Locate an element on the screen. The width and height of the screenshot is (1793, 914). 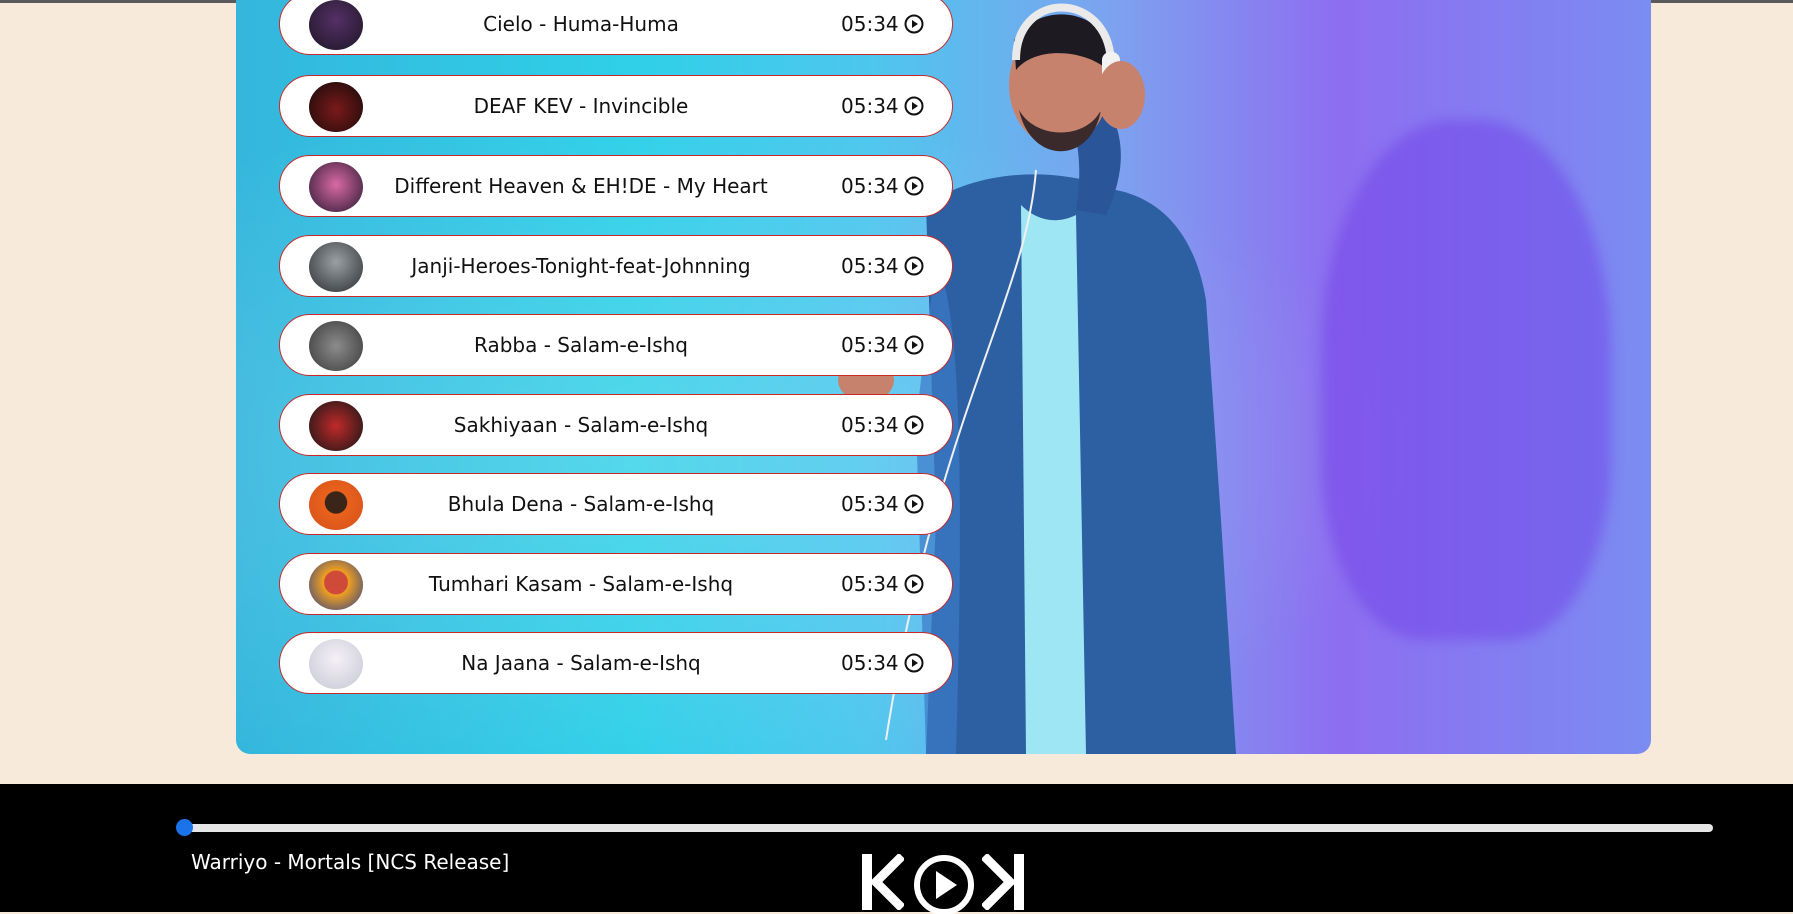
track-item: Cielo - Huma-Huma 05:34 is located at coordinates (616, 27).